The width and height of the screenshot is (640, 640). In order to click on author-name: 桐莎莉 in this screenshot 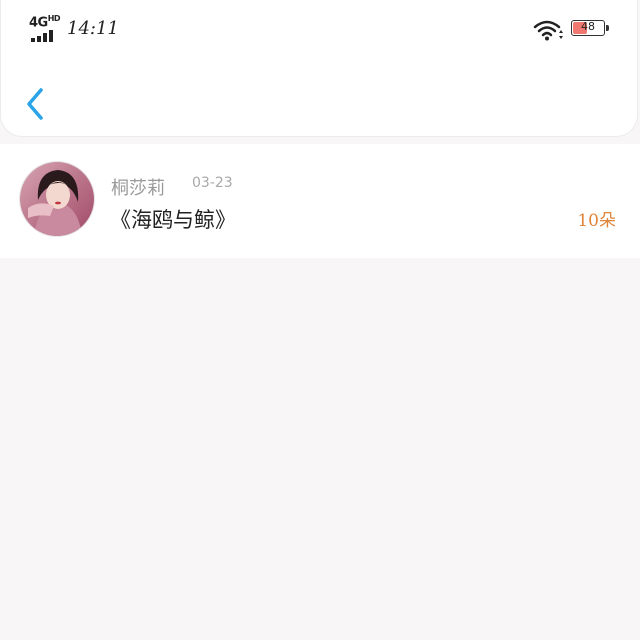, I will do `click(138, 188)`.